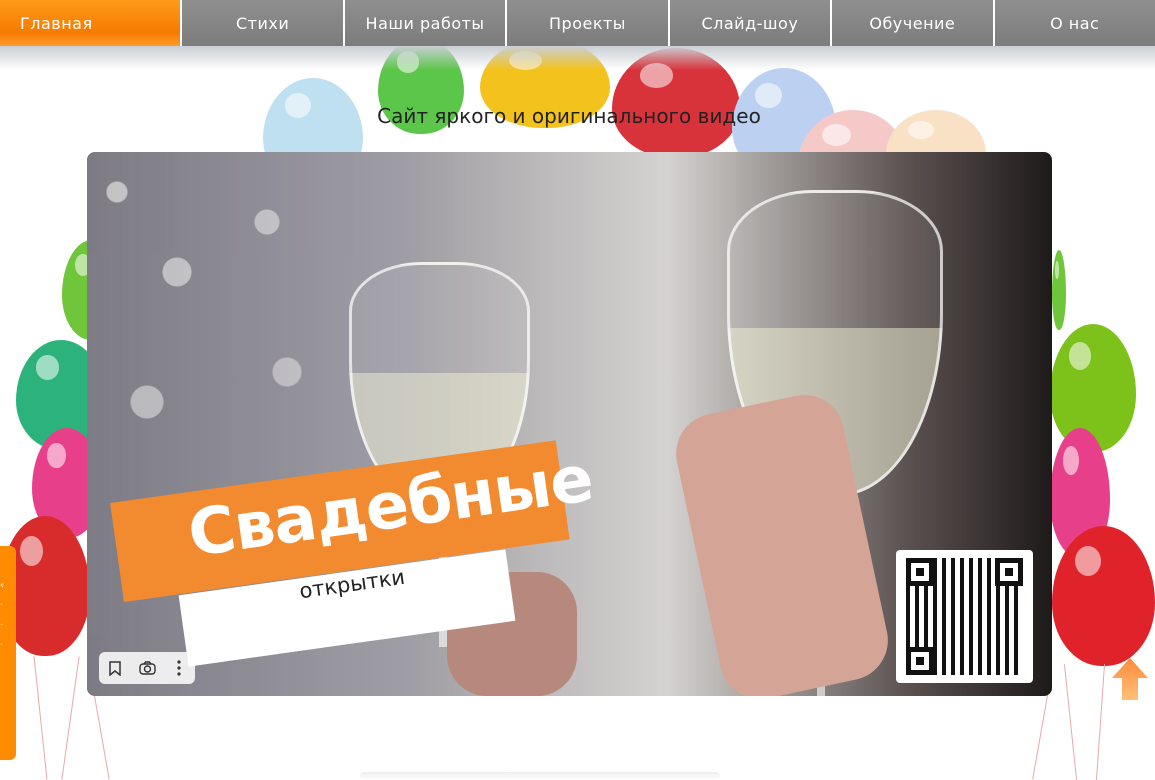 Image resolution: width=1155 pixels, height=780 pixels. Describe the element at coordinates (56, 23) in the screenshot. I see `nav-item-label: Главная` at that location.